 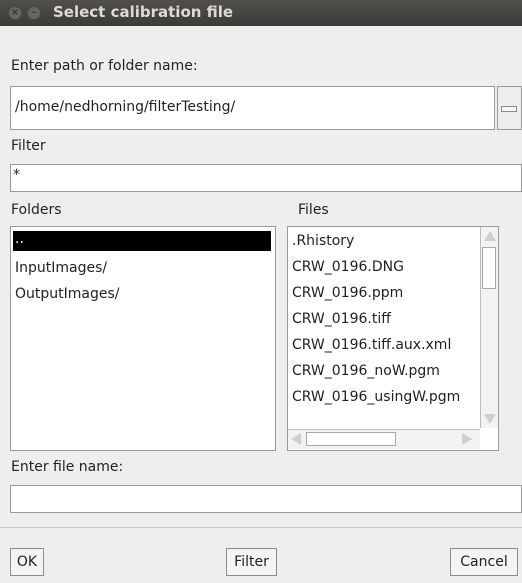 I want to click on cancel-button: Cancel, so click(x=484, y=562).